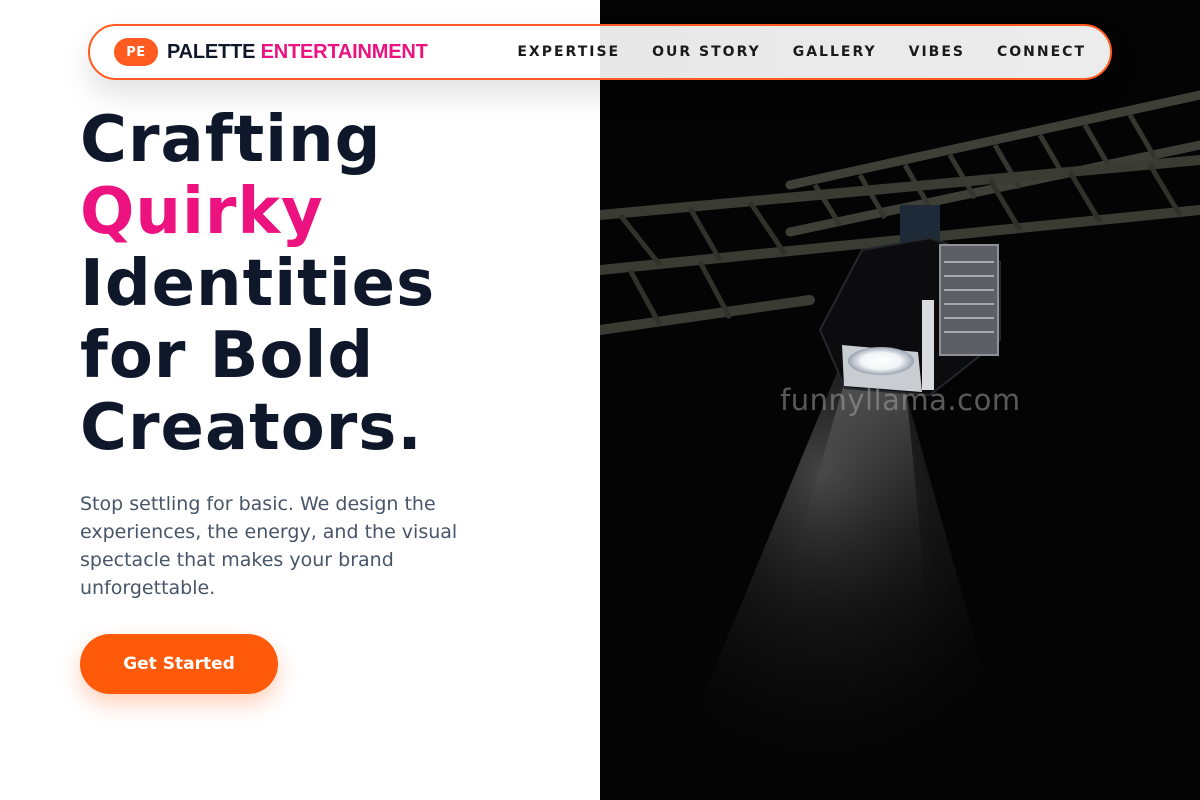 This screenshot has height=800, width=1200. What do you see at coordinates (344, 51) in the screenshot?
I see `brand-name-accent: ENTERTAINMENT` at bounding box center [344, 51].